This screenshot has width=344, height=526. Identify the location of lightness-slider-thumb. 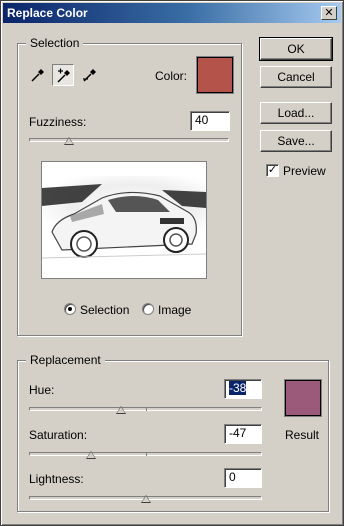
(145, 499).